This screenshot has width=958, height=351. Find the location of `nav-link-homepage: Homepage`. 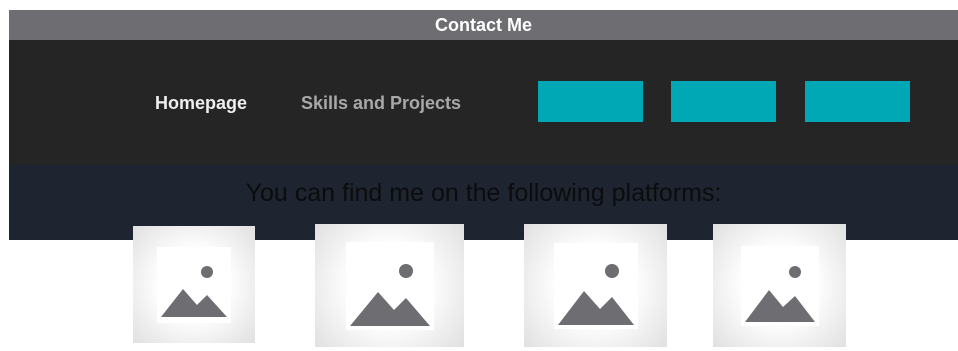

nav-link-homepage: Homepage is located at coordinates (201, 103).